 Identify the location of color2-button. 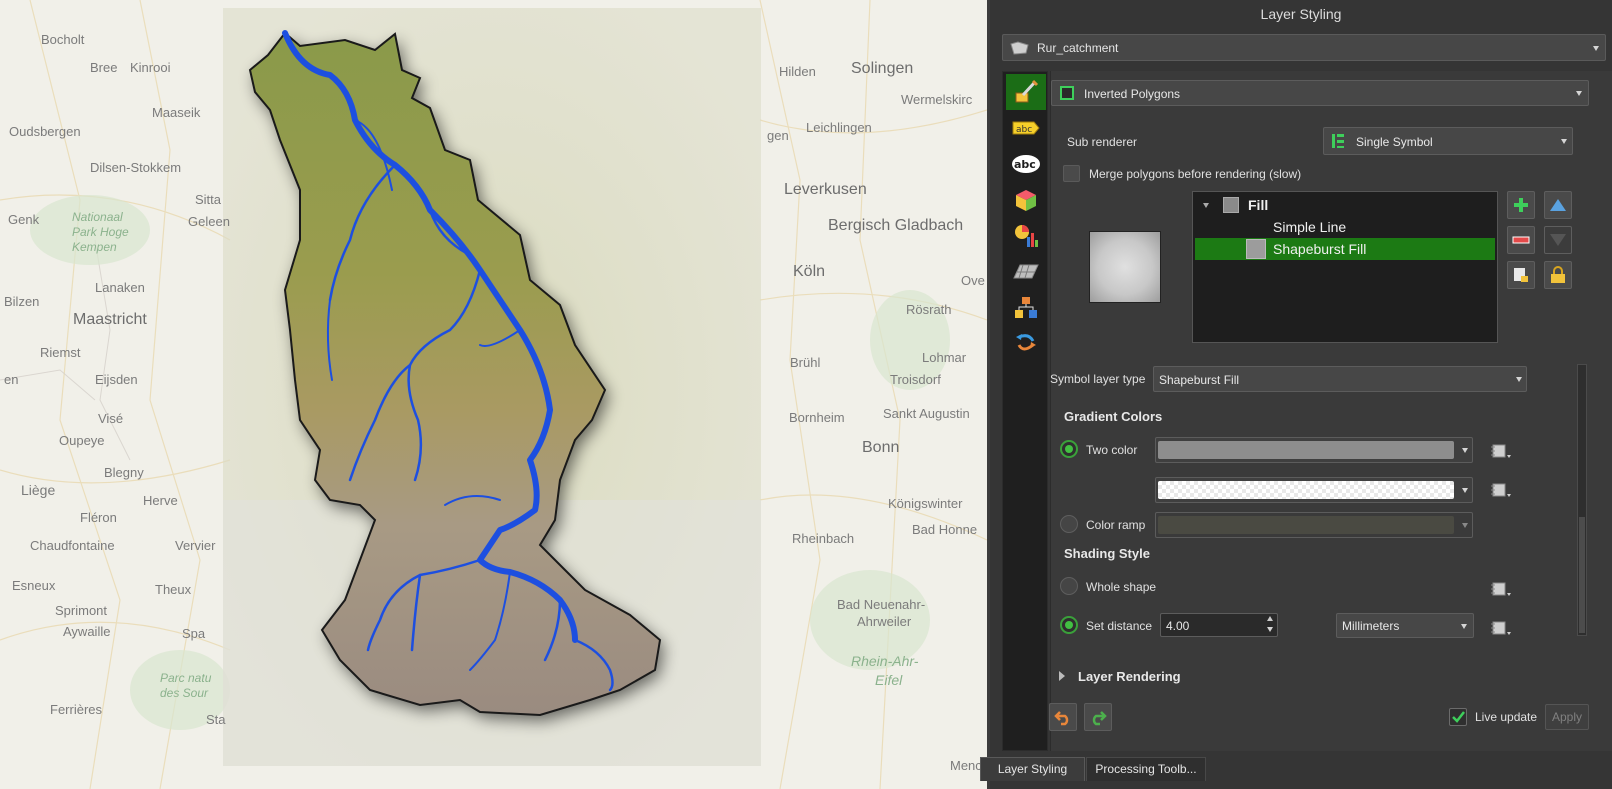
(1314, 490).